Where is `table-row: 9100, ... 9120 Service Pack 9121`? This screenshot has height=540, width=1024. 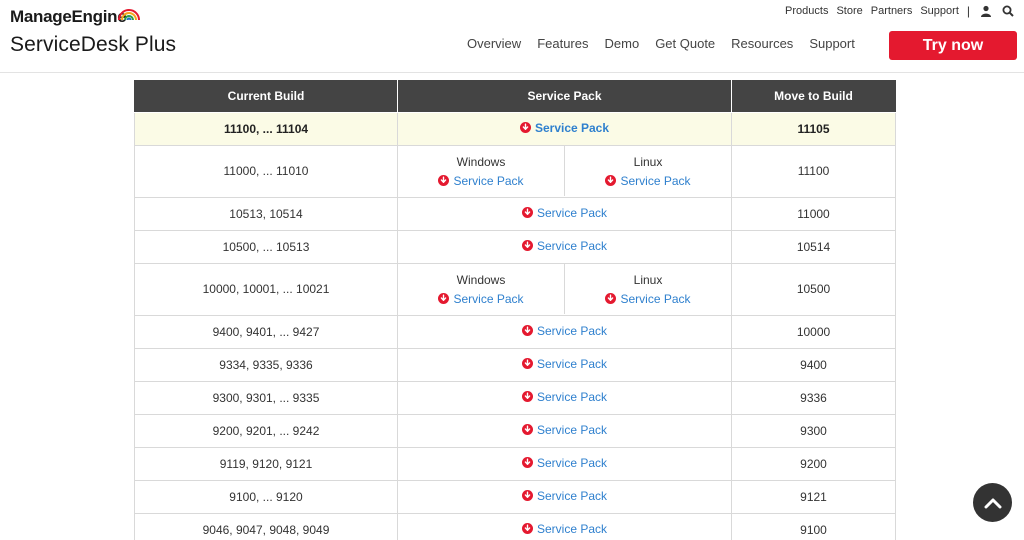
table-row: 9100, ... 9120 Service Pack 9121 is located at coordinates (515, 496).